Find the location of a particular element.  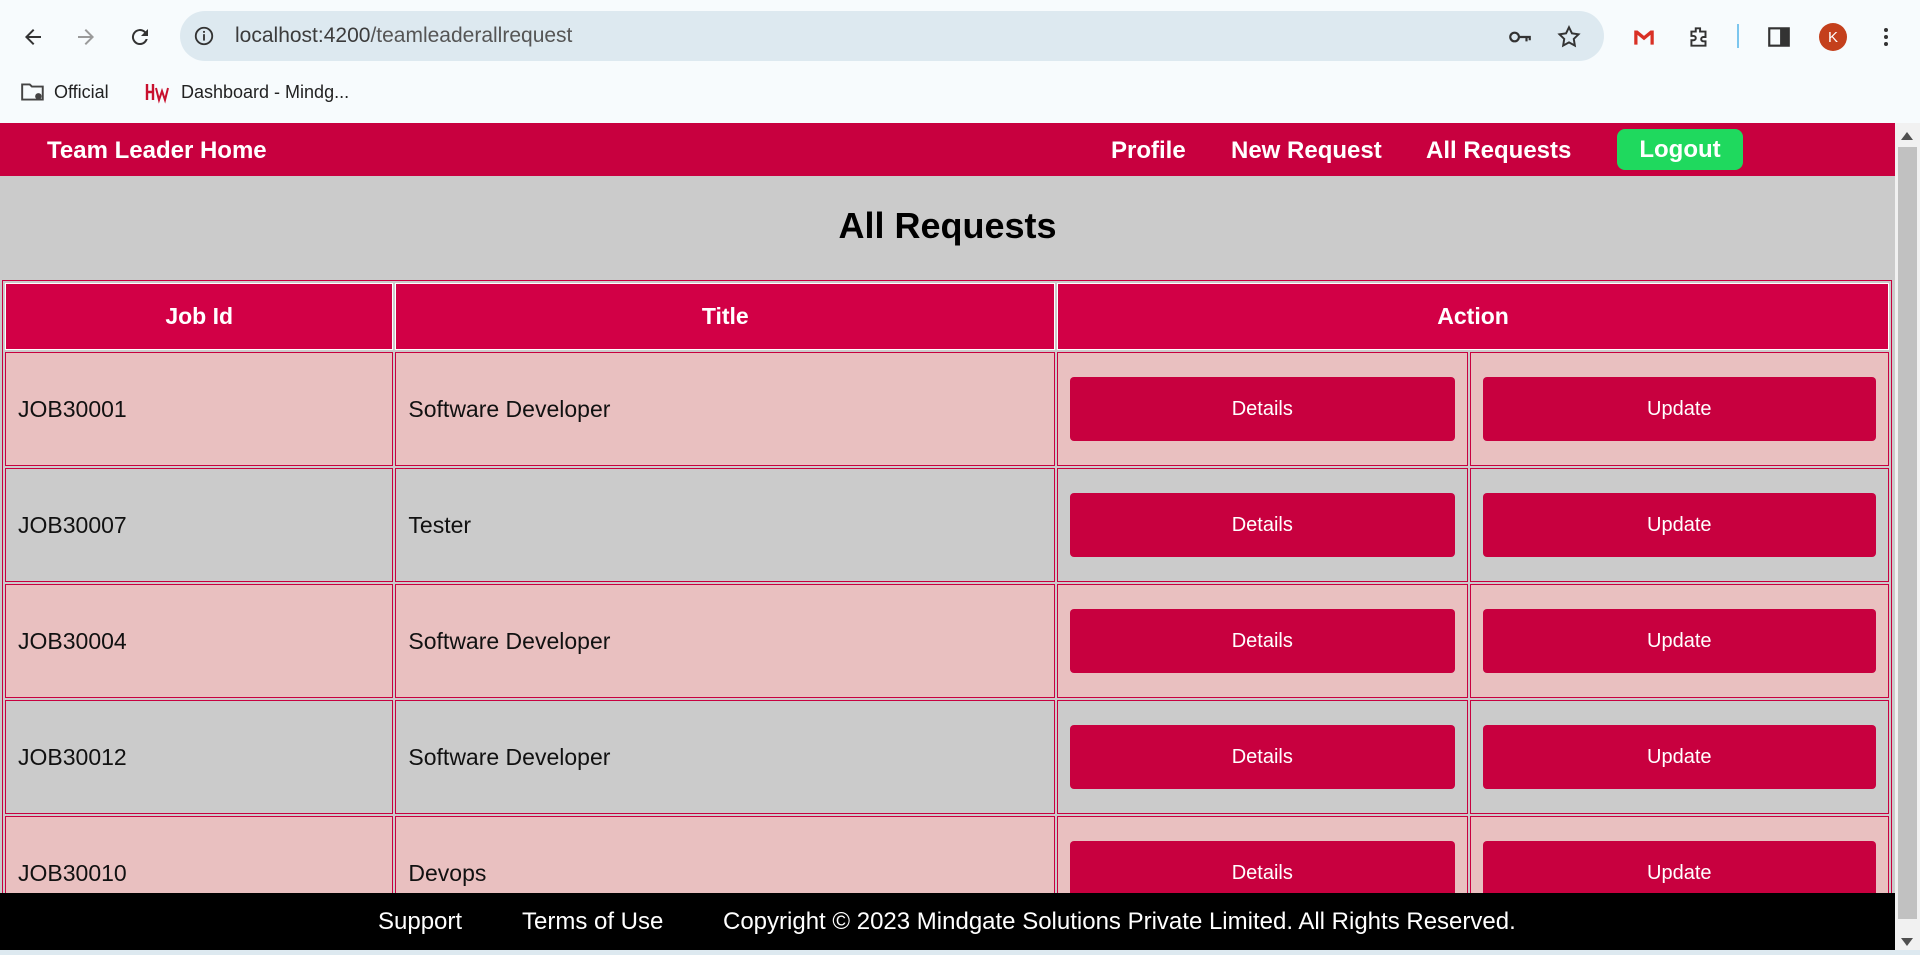

header-title: Title is located at coordinates (725, 316).